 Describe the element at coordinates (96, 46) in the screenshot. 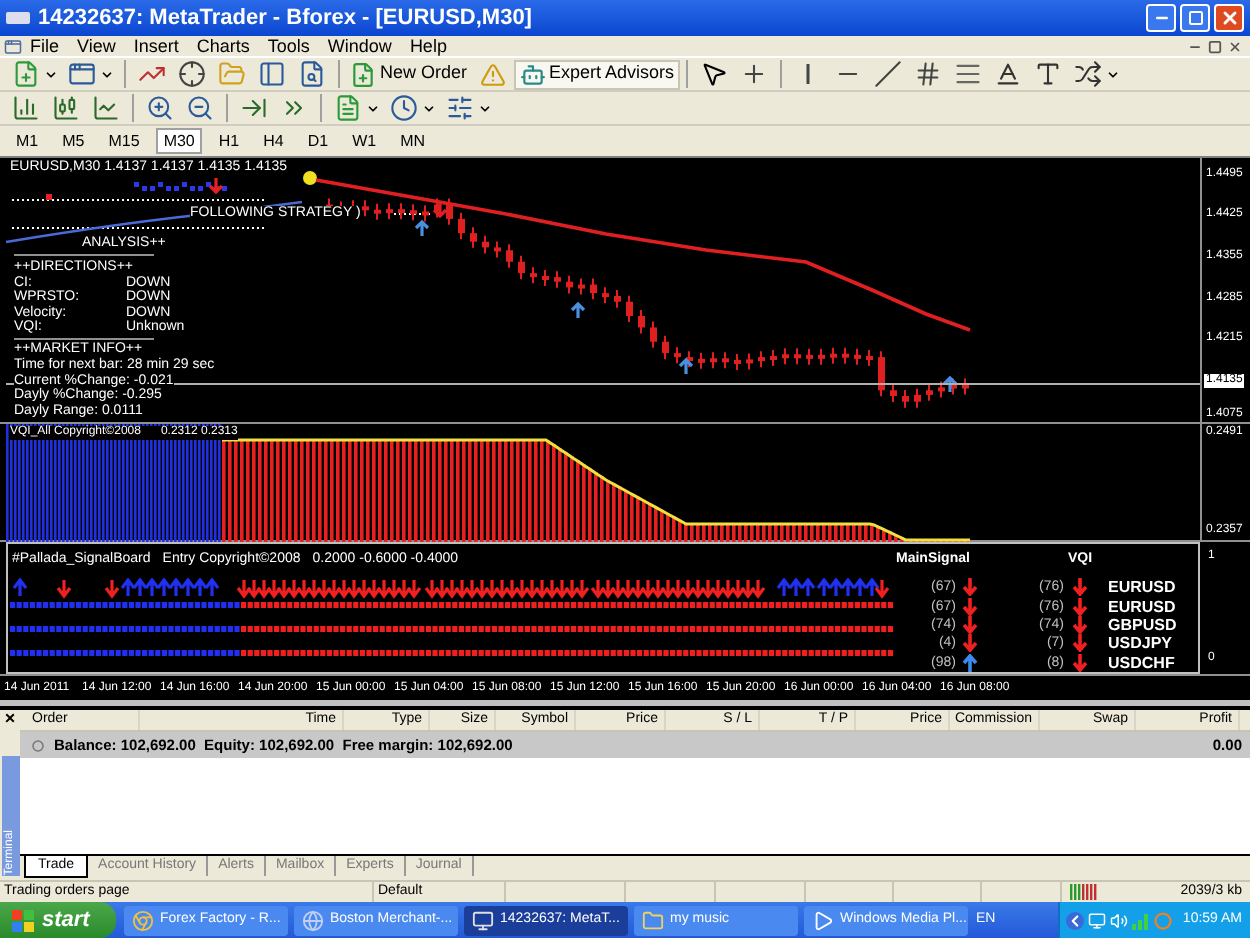

I see `menu-item: View` at that location.